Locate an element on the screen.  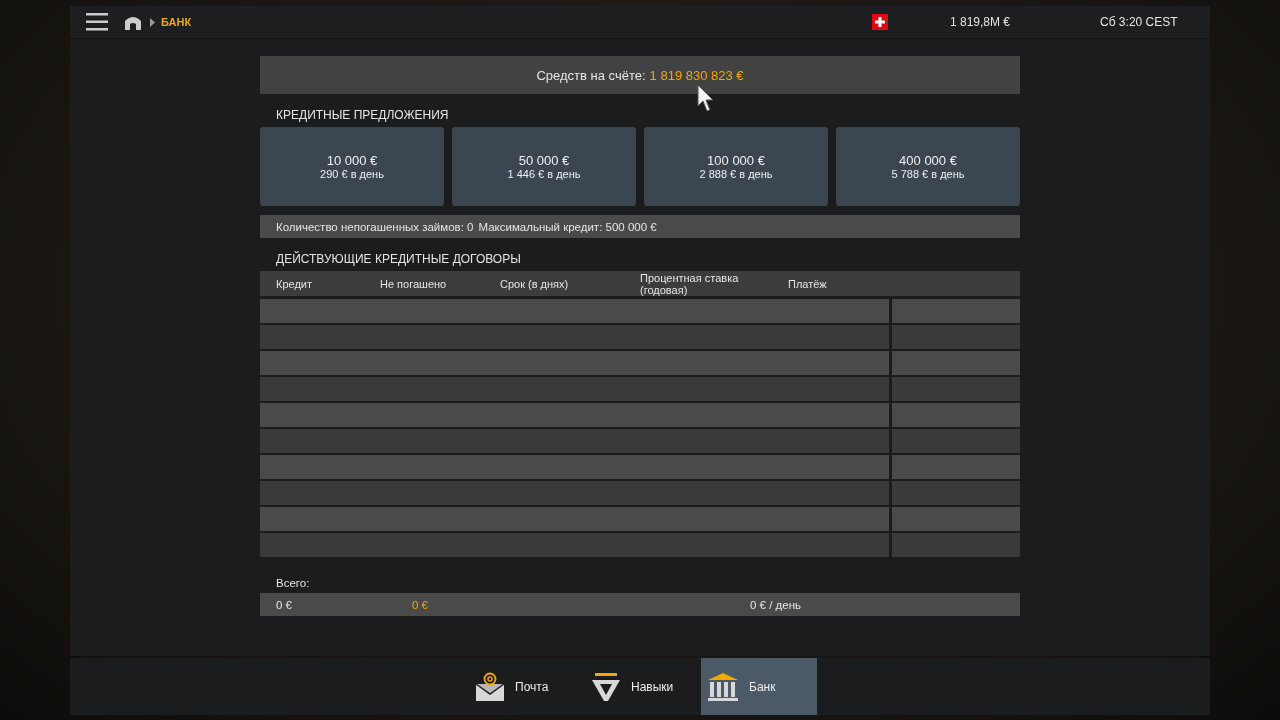
flag-icon is located at coordinates (880, 22).